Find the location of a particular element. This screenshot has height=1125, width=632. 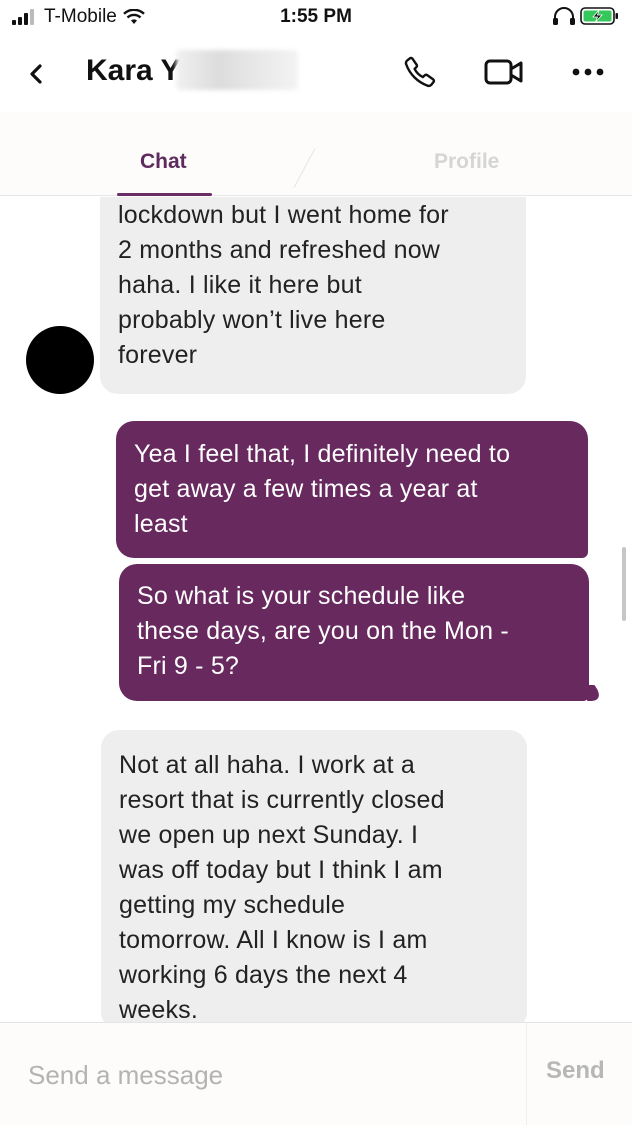

message-line: we open up next Sunday. I is located at coordinates (269, 835).